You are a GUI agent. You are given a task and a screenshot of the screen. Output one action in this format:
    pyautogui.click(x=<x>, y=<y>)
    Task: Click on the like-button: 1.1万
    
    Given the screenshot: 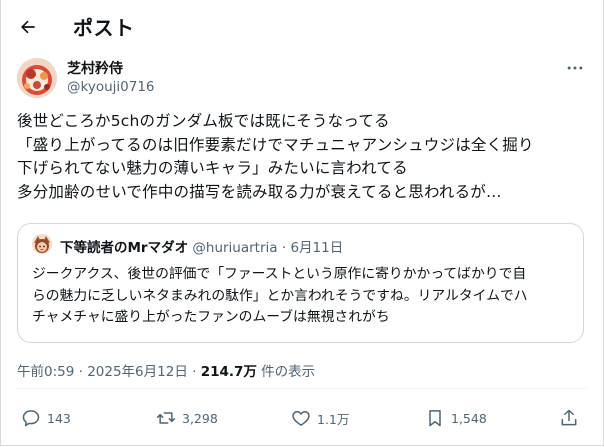 What is the action you would take?
    pyautogui.click(x=320, y=418)
    